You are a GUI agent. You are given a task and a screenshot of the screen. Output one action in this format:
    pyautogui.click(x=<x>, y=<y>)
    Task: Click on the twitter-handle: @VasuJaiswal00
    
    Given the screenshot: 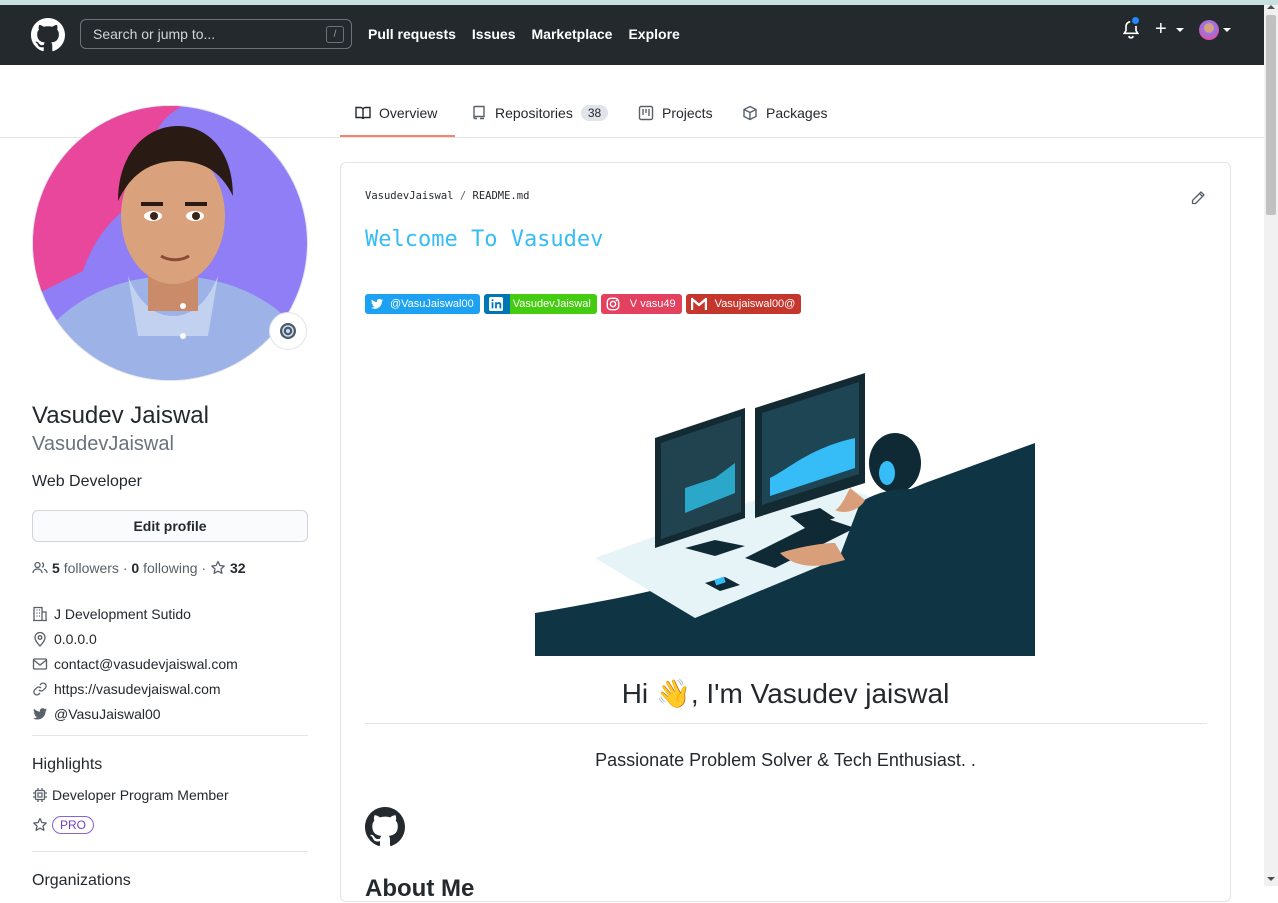 What is the action you would take?
    pyautogui.click(x=107, y=714)
    